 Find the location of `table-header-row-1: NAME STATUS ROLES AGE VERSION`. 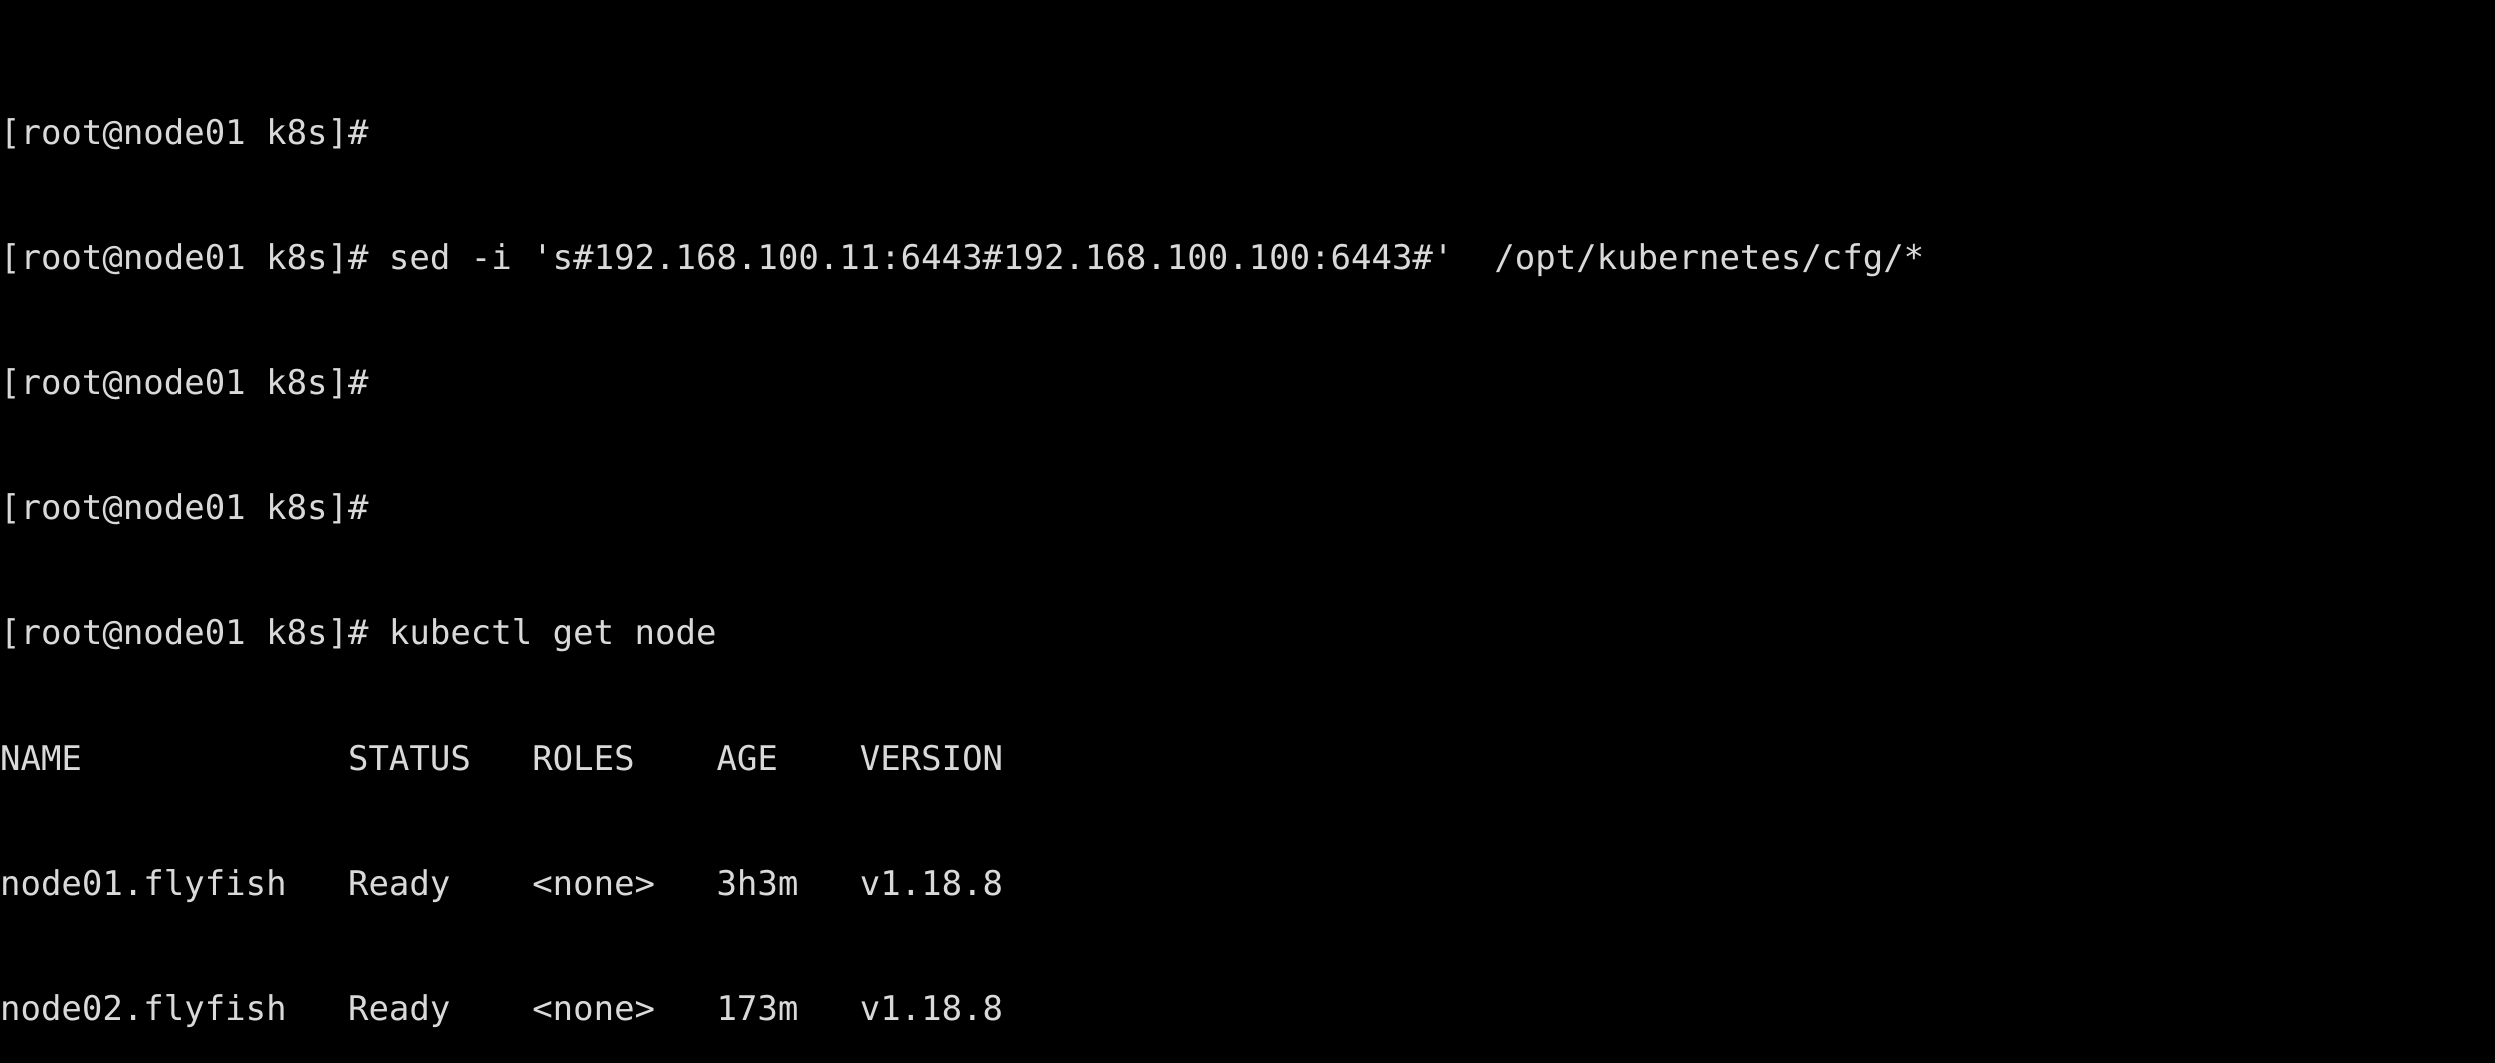

table-header-row-1: NAME STATUS ROLES AGE VERSION is located at coordinates (502, 758).